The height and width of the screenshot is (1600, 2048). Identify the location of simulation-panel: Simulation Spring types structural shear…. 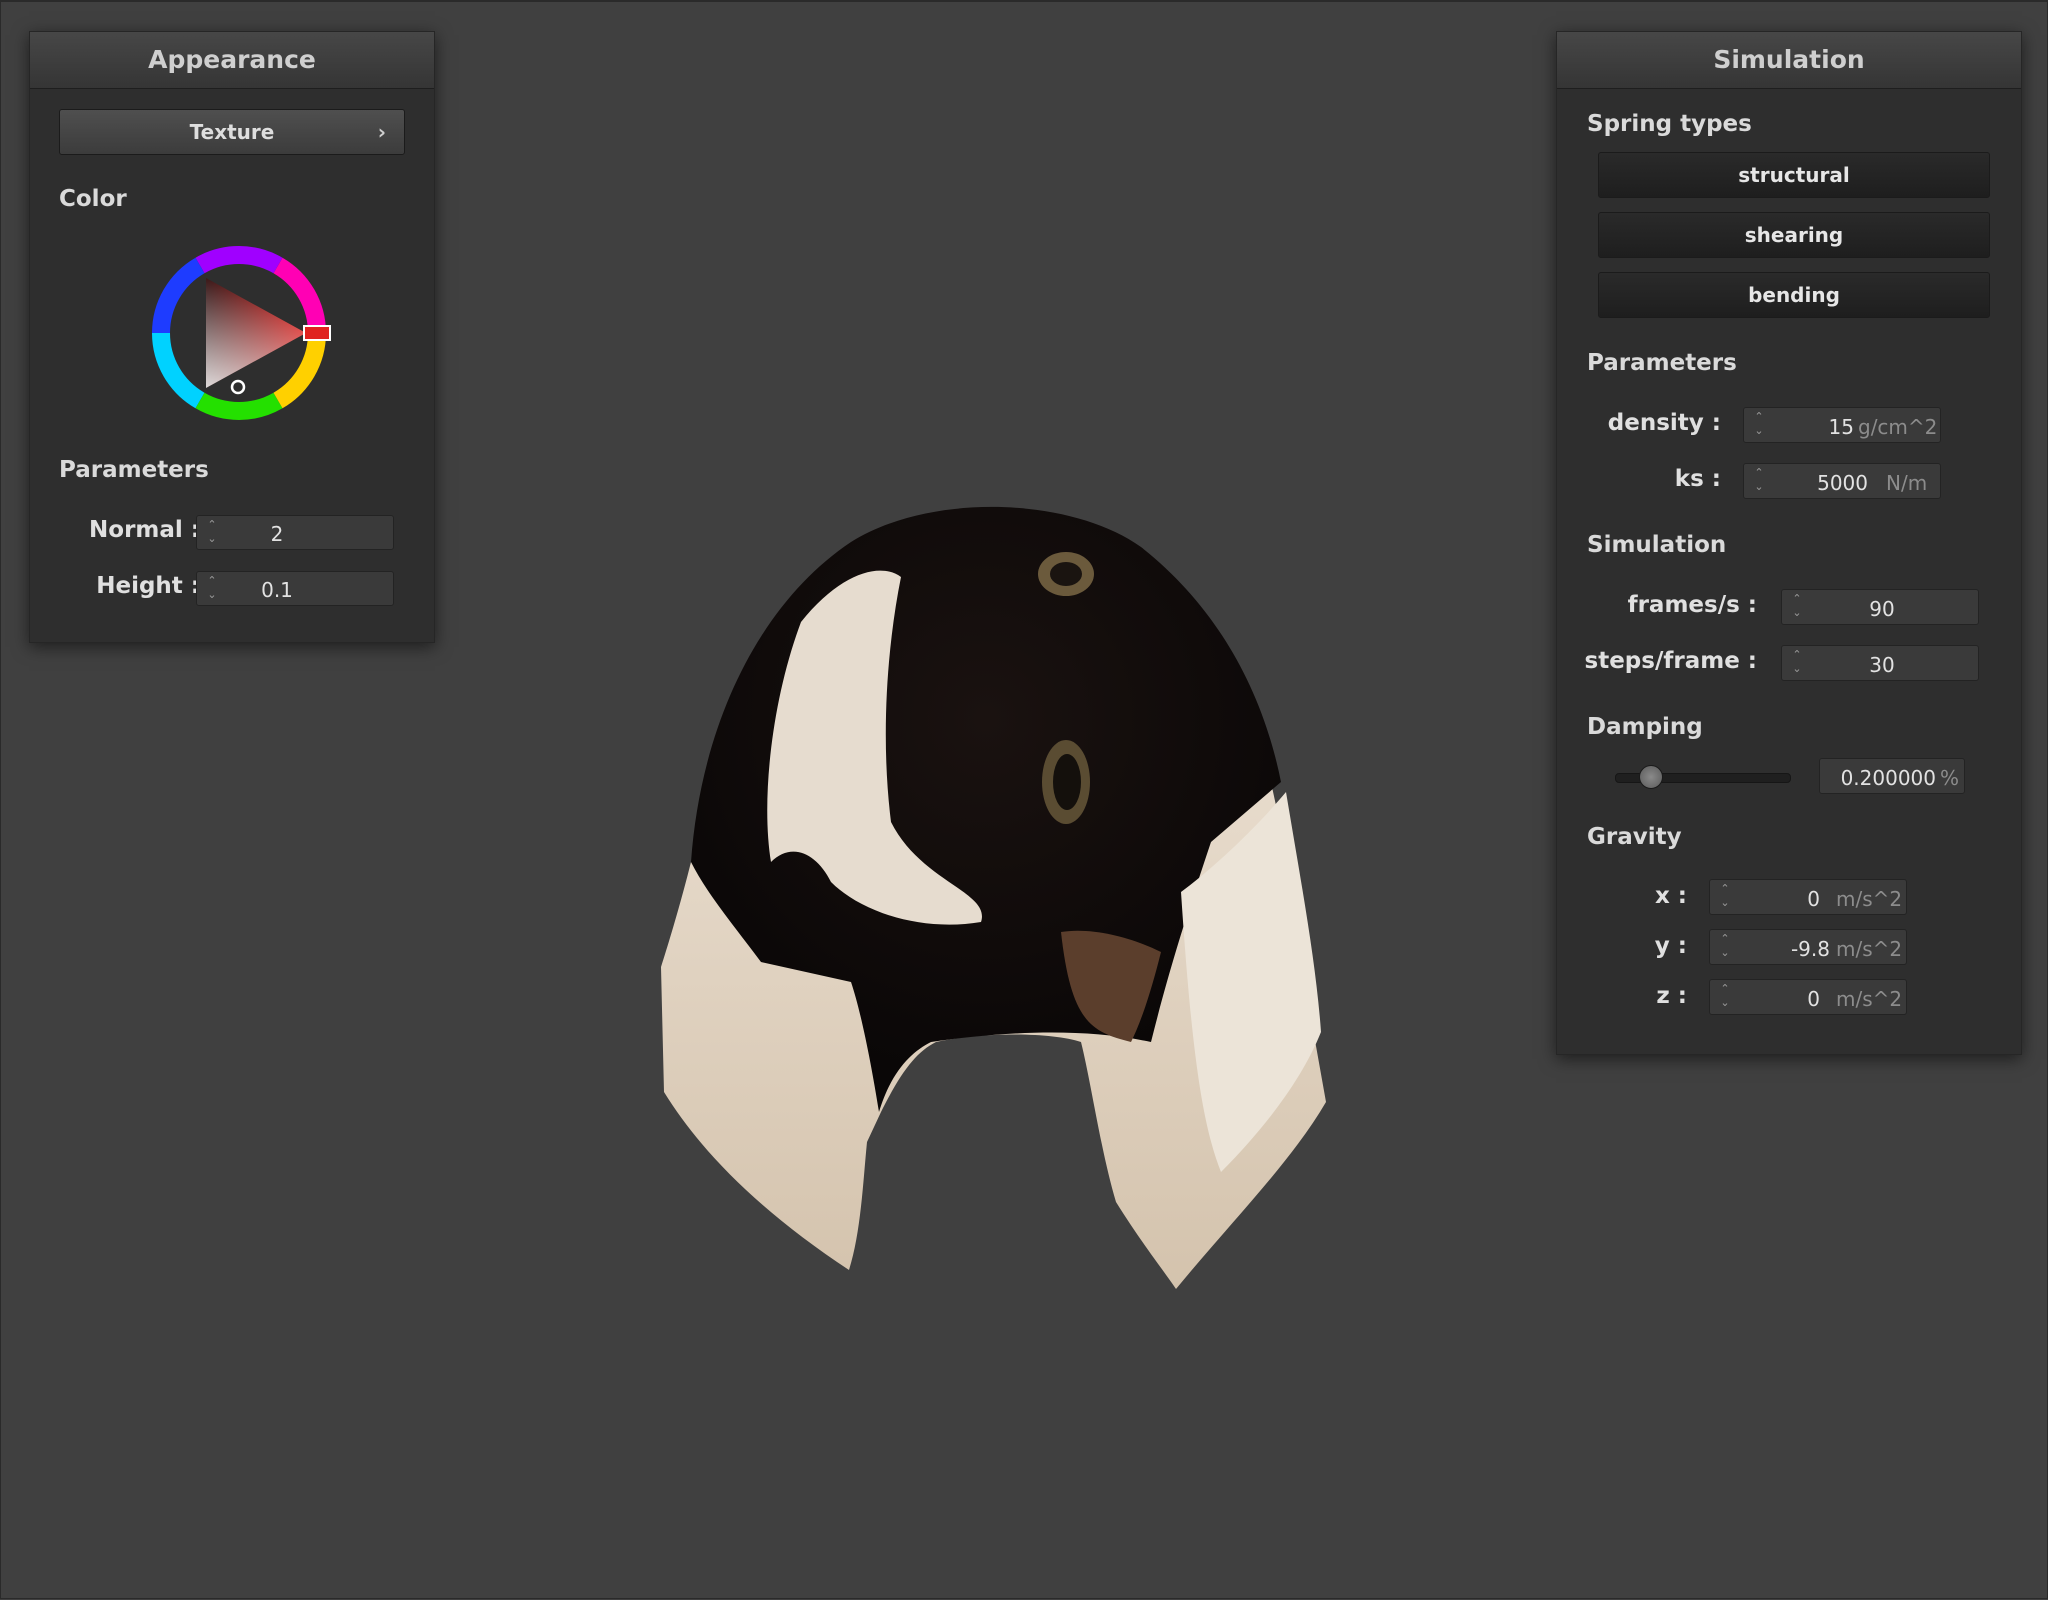
(1789, 543).